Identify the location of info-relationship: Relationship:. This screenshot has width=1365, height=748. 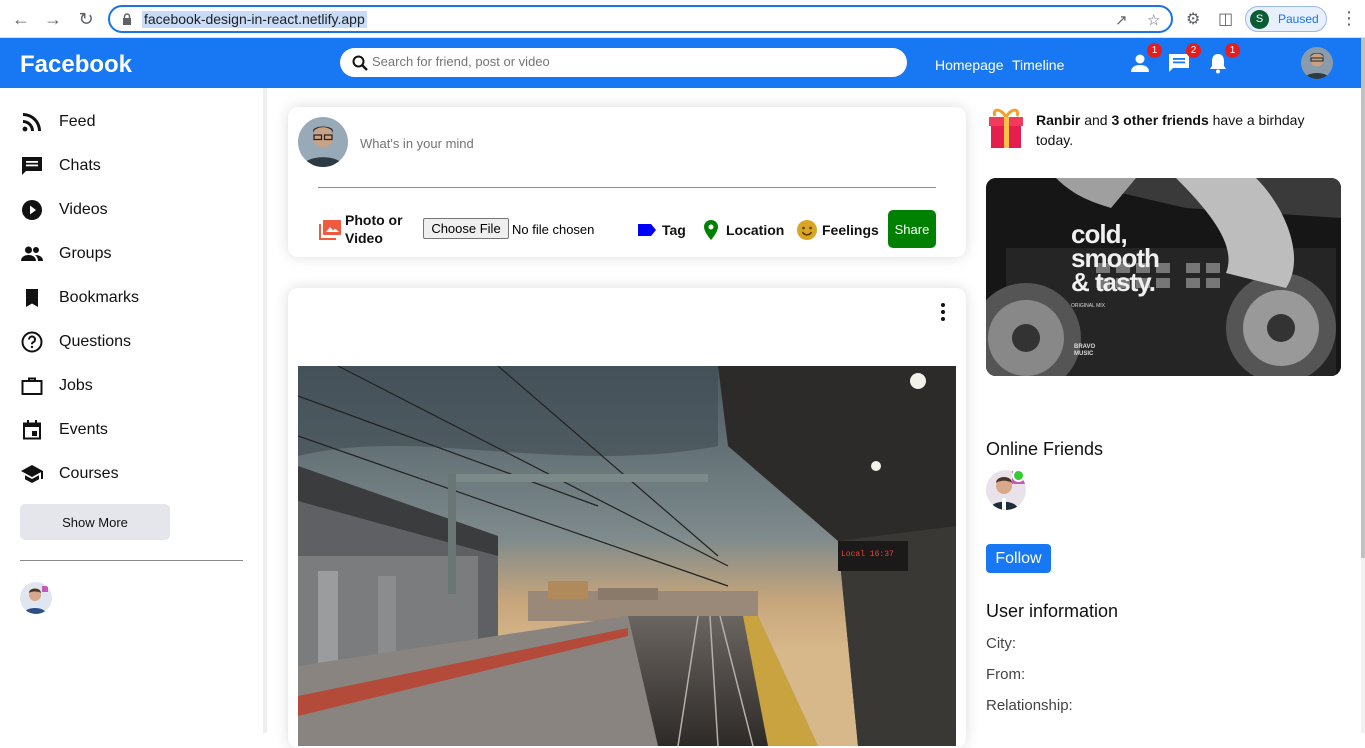
(1029, 705).